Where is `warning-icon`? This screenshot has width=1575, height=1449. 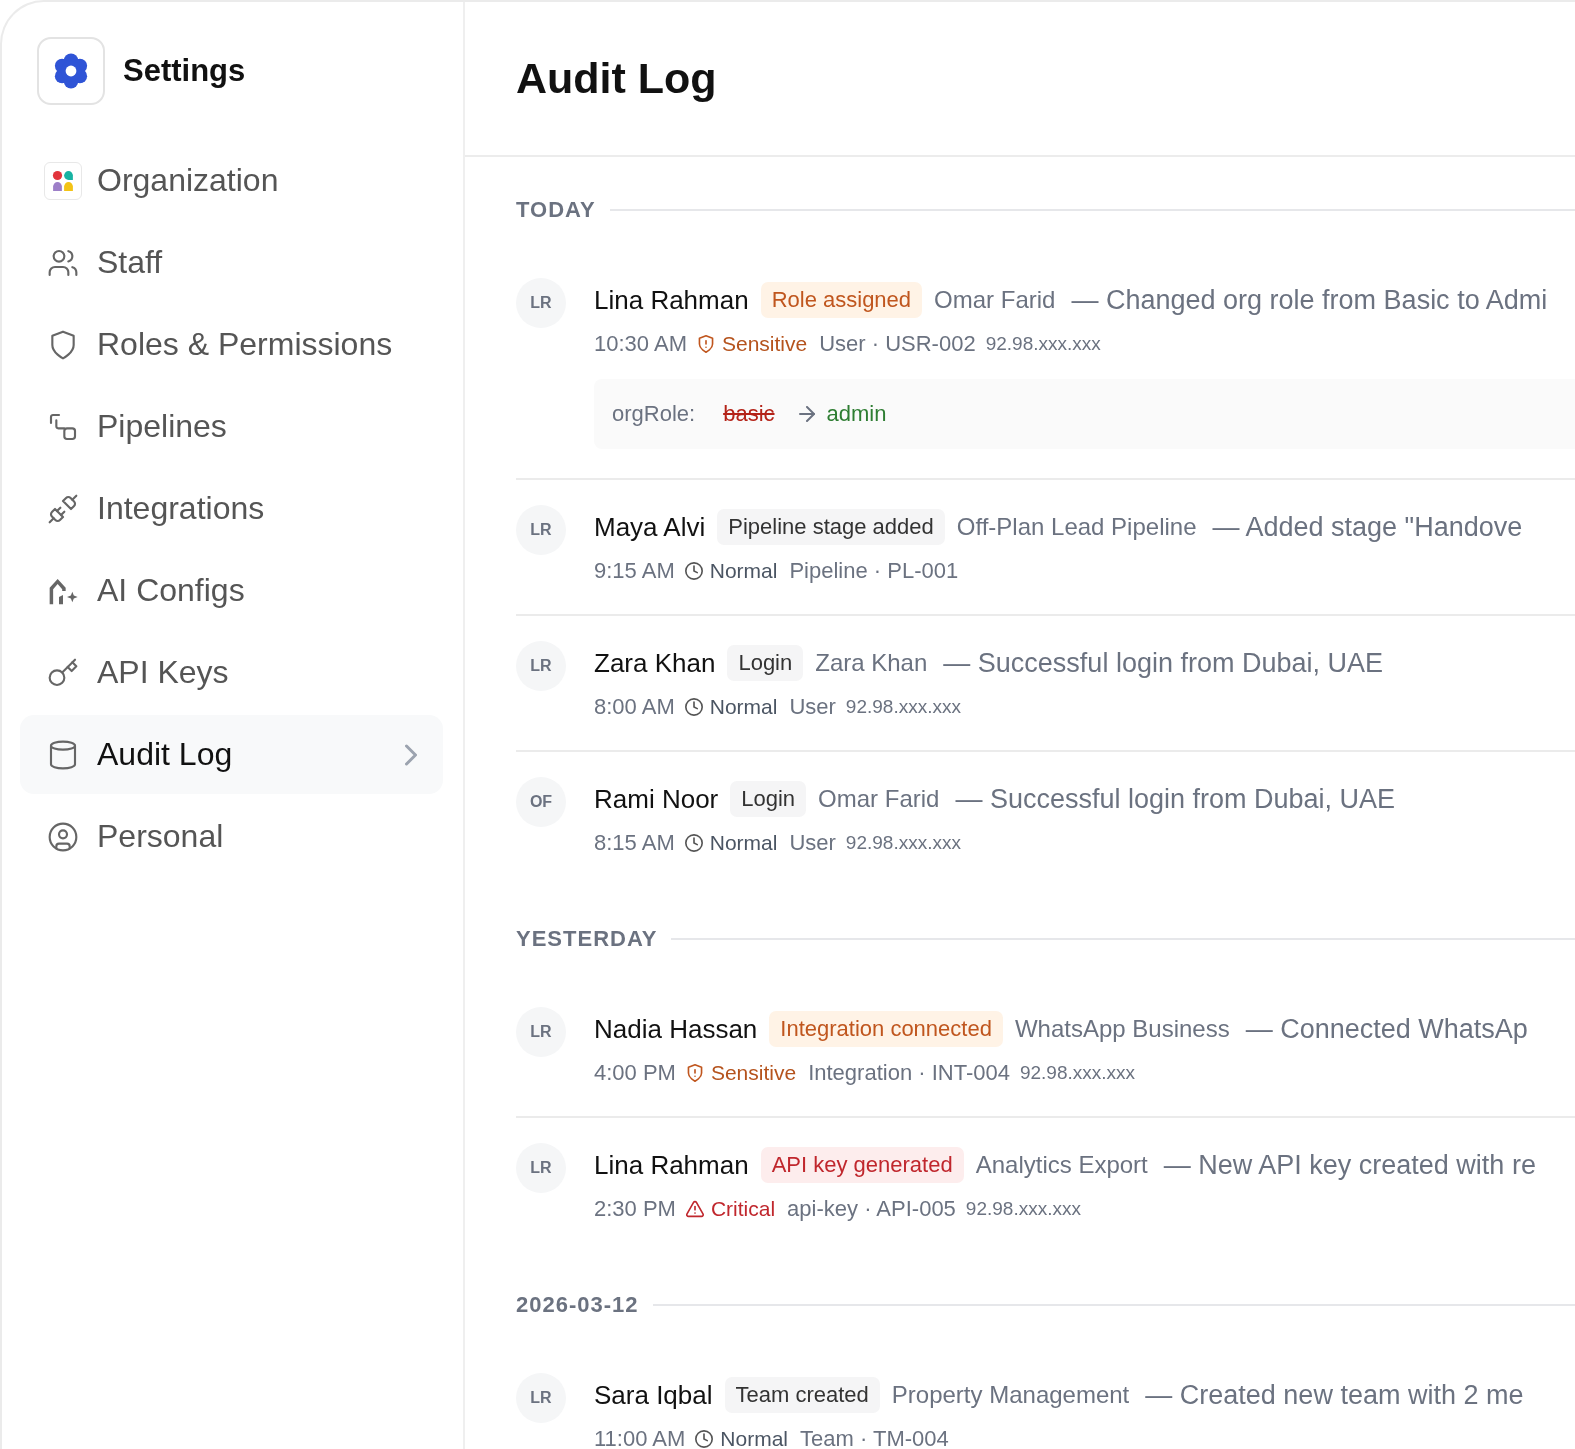 warning-icon is located at coordinates (694, 1209).